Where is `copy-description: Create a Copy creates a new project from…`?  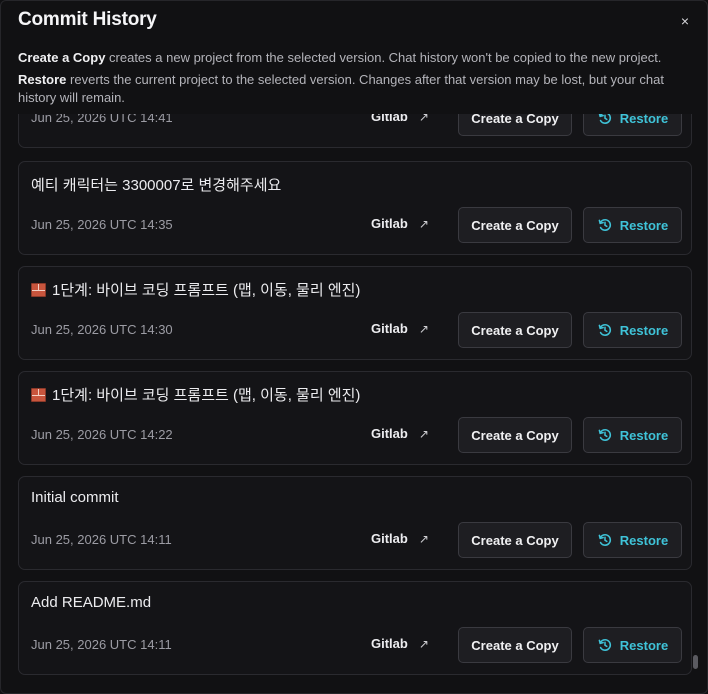 copy-description: Create a Copy creates a new project from… is located at coordinates (358, 58).